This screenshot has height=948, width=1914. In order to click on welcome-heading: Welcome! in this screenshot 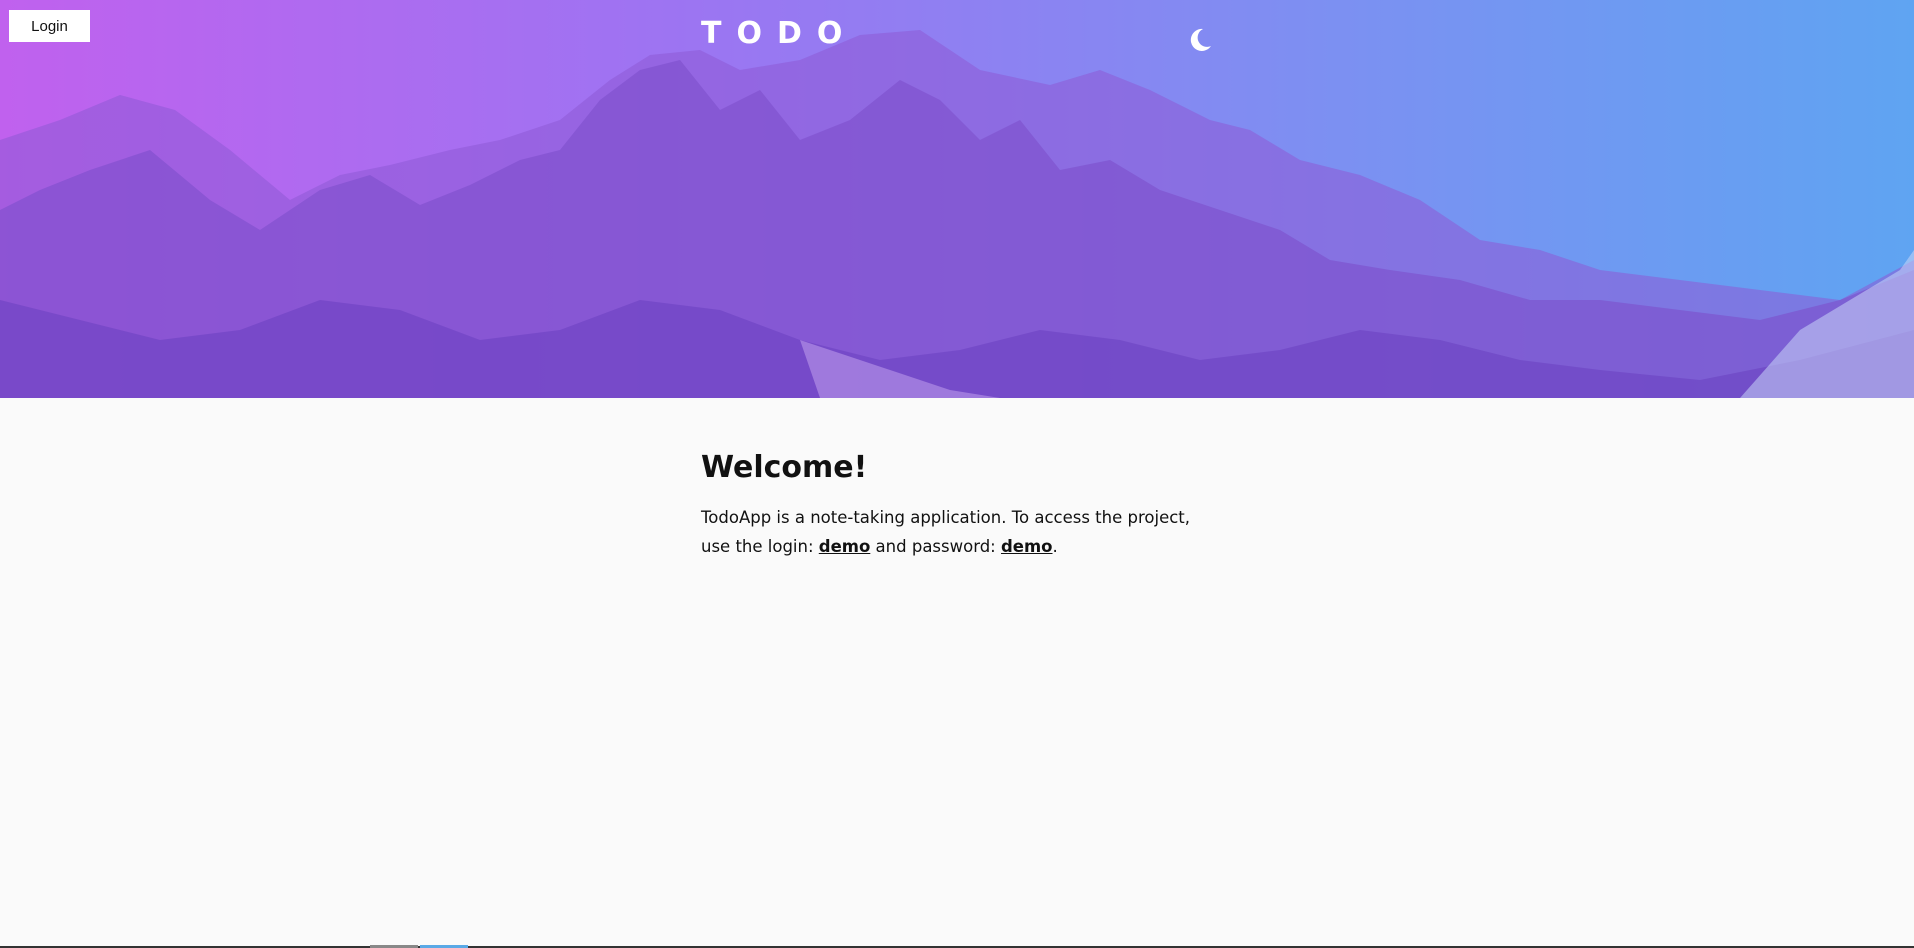, I will do `click(784, 467)`.